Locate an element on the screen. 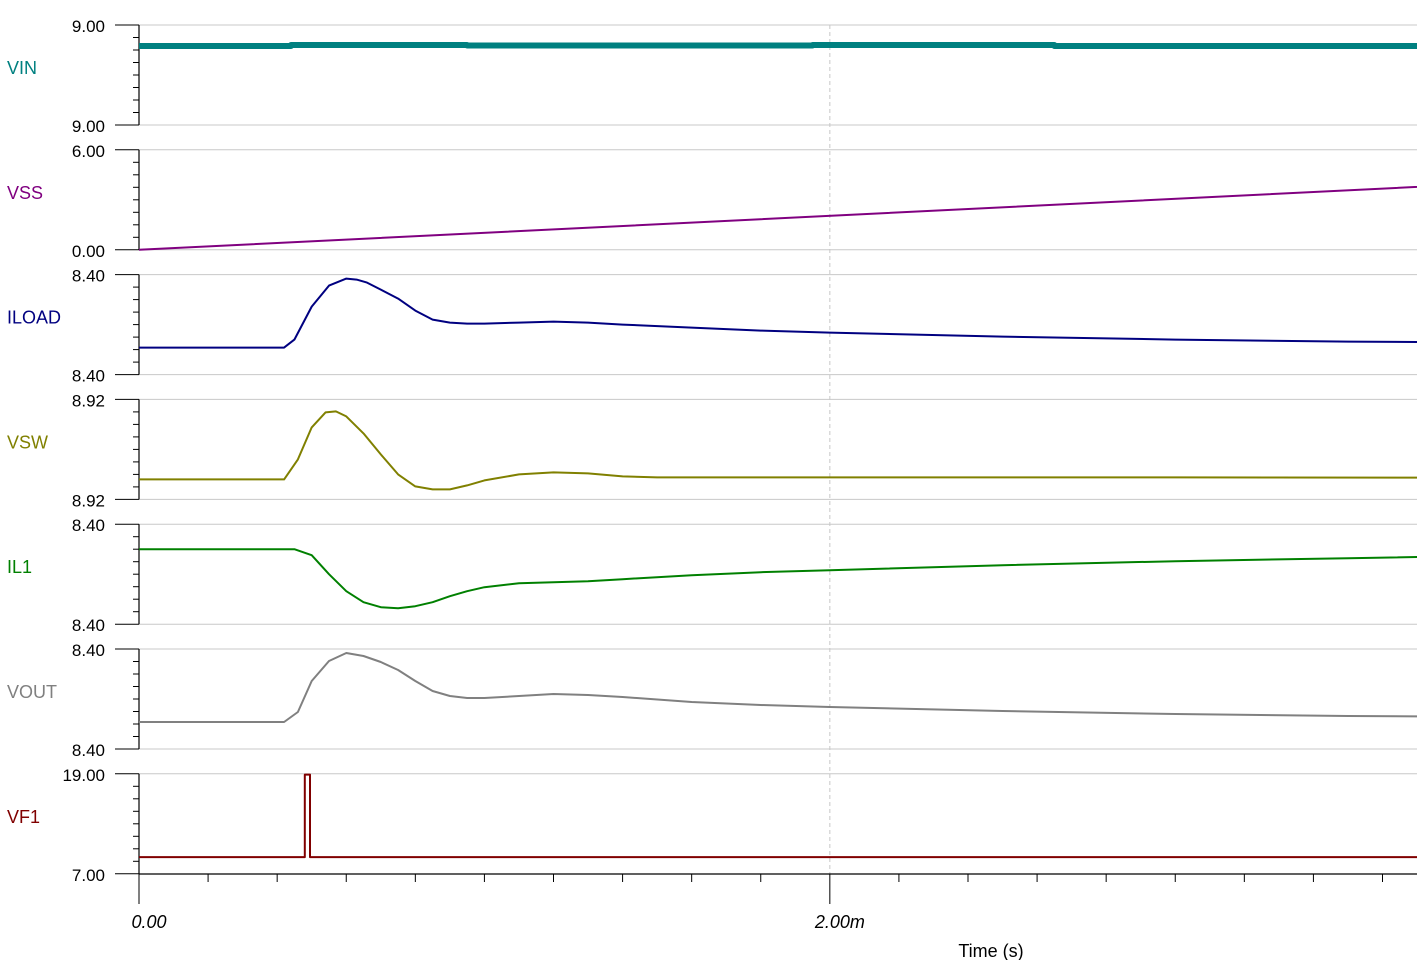 The width and height of the screenshot is (1417, 965). series-label-iload: ILOAD is located at coordinates (34, 318).